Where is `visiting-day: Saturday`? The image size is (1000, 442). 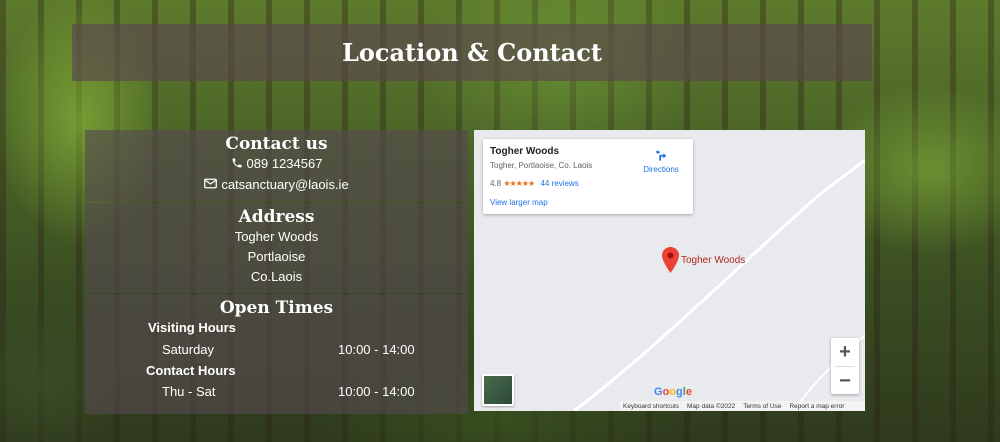
visiting-day: Saturday is located at coordinates (188, 349).